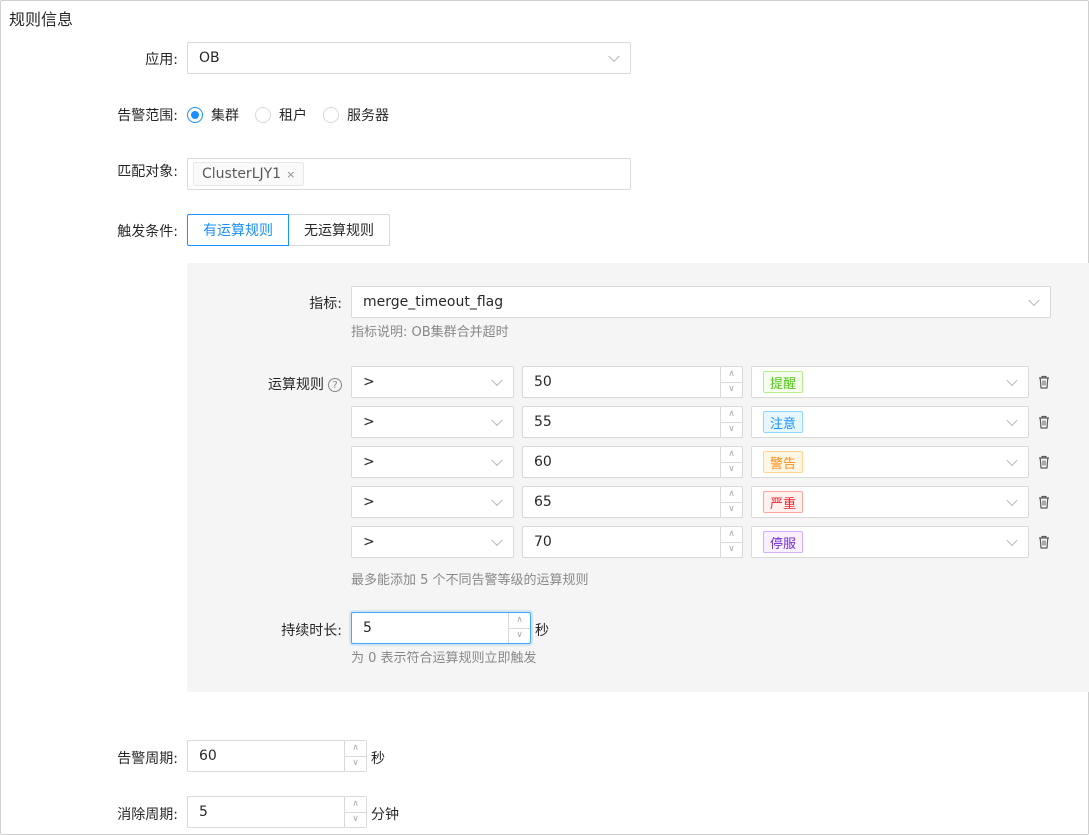 This screenshot has height=835, width=1089. What do you see at coordinates (632, 542) in the screenshot?
I see `rule-threshold-input: 70 ∧ ∨` at bounding box center [632, 542].